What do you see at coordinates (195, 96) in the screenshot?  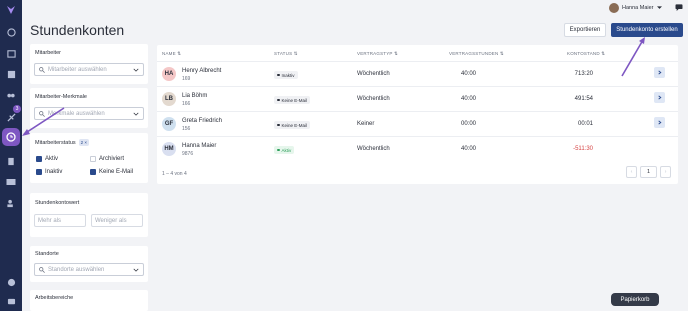 I see `employee-name: Lia Böhm` at bounding box center [195, 96].